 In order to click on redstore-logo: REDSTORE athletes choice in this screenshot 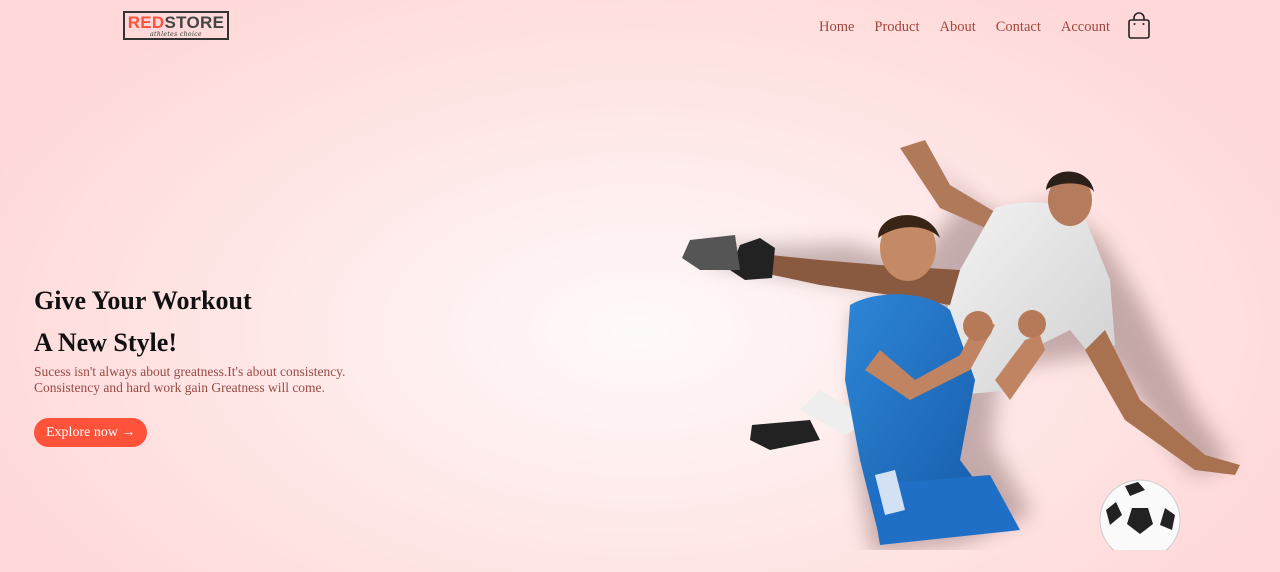, I will do `click(176, 25)`.